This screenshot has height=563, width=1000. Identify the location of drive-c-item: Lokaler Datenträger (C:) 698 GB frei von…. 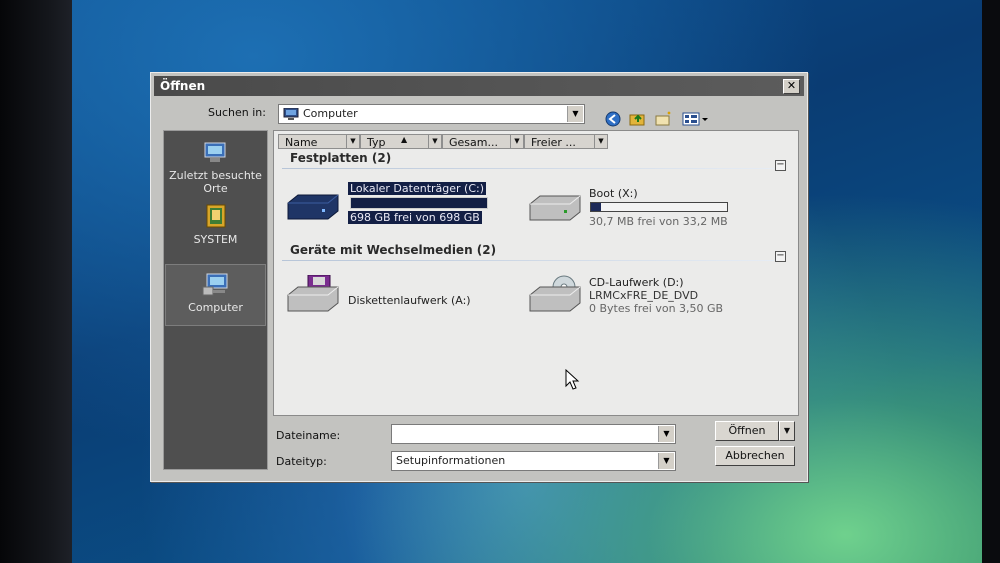
(419, 203).